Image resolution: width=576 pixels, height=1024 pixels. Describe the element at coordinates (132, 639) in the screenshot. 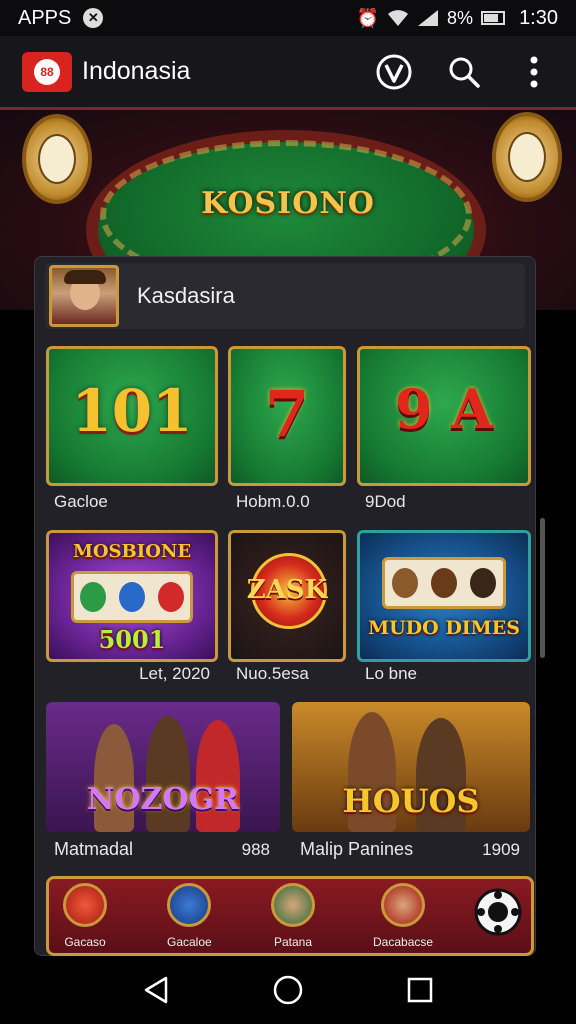

I see `game-tile-art-sub: 5001` at that location.